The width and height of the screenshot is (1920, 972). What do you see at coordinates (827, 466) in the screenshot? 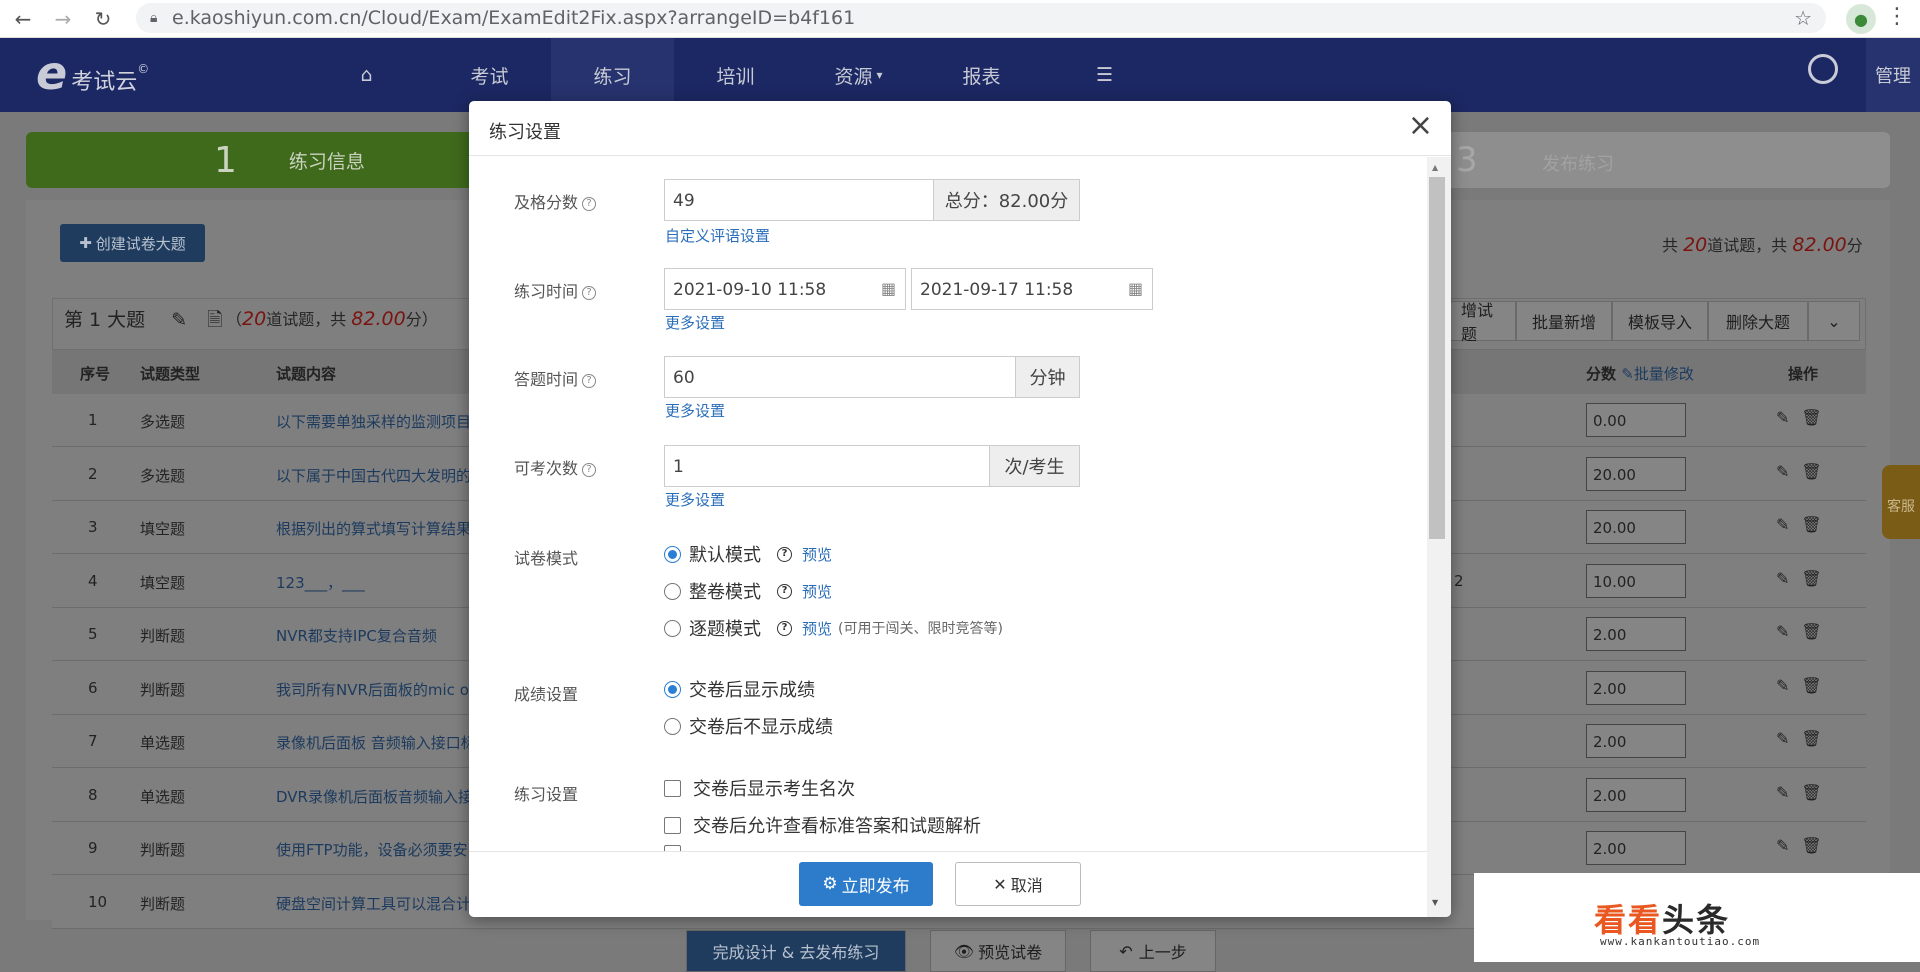
I see `attempts-input: 1` at bounding box center [827, 466].